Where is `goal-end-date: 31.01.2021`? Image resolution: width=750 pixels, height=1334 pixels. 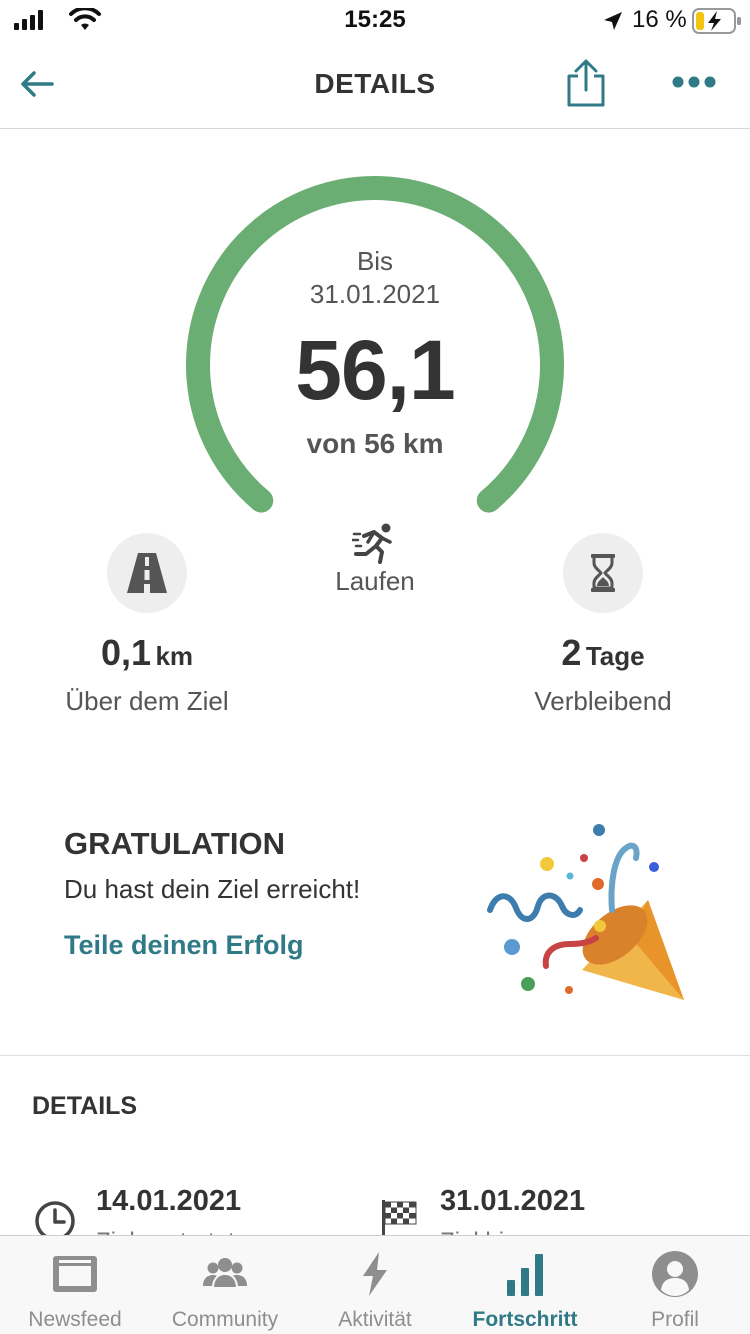 goal-end-date: 31.01.2021 is located at coordinates (375, 294).